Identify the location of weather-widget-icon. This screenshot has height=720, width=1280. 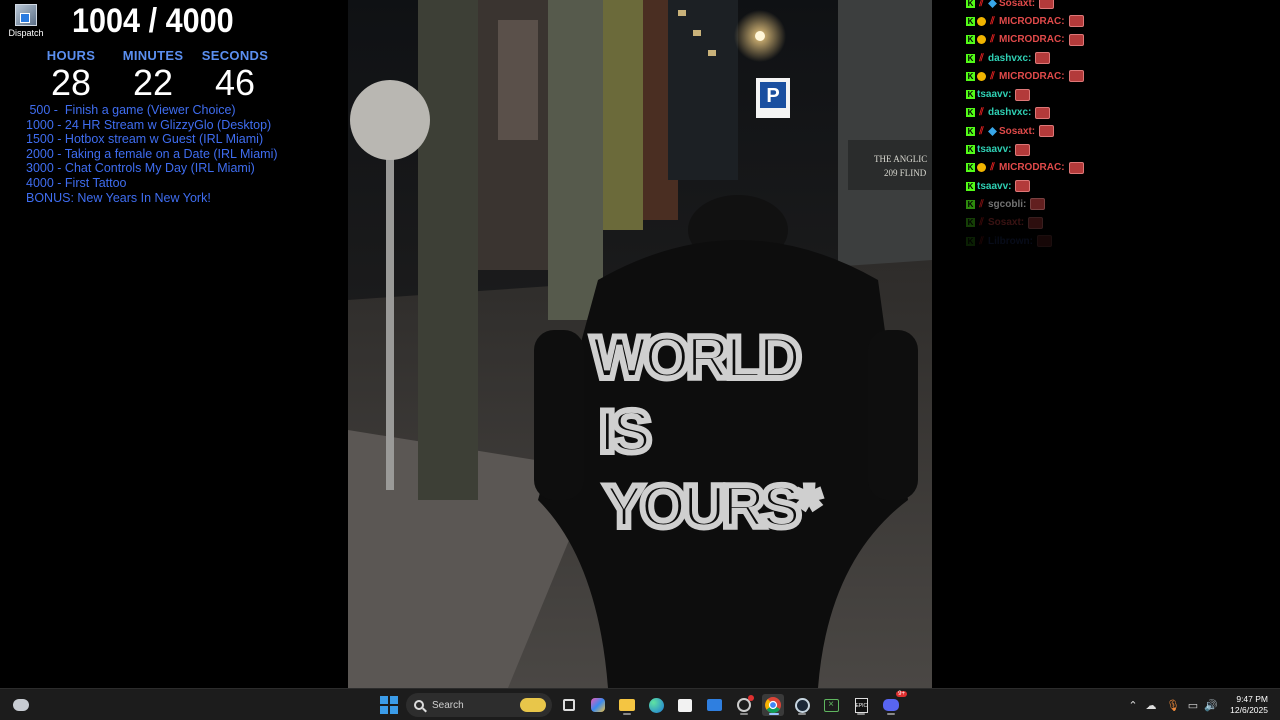
(21, 705).